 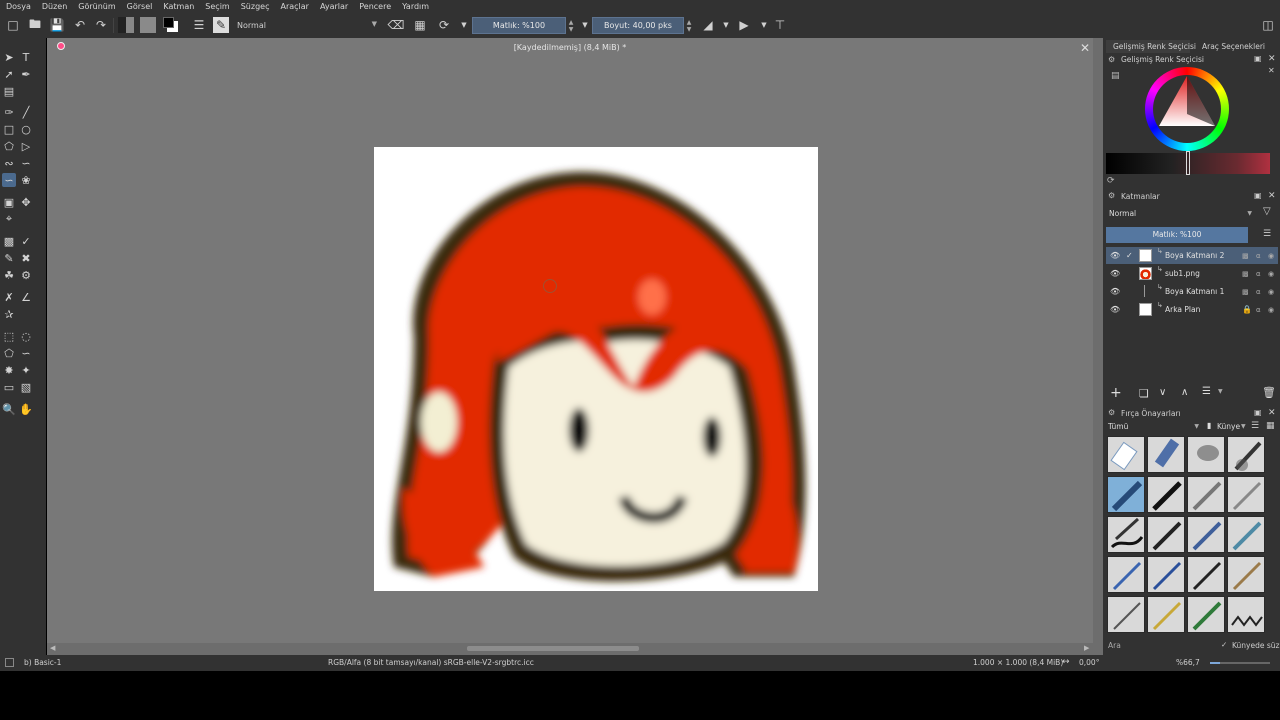 What do you see at coordinates (744, 25) in the screenshot?
I see `mirror-vertical-icon: ▶` at bounding box center [744, 25].